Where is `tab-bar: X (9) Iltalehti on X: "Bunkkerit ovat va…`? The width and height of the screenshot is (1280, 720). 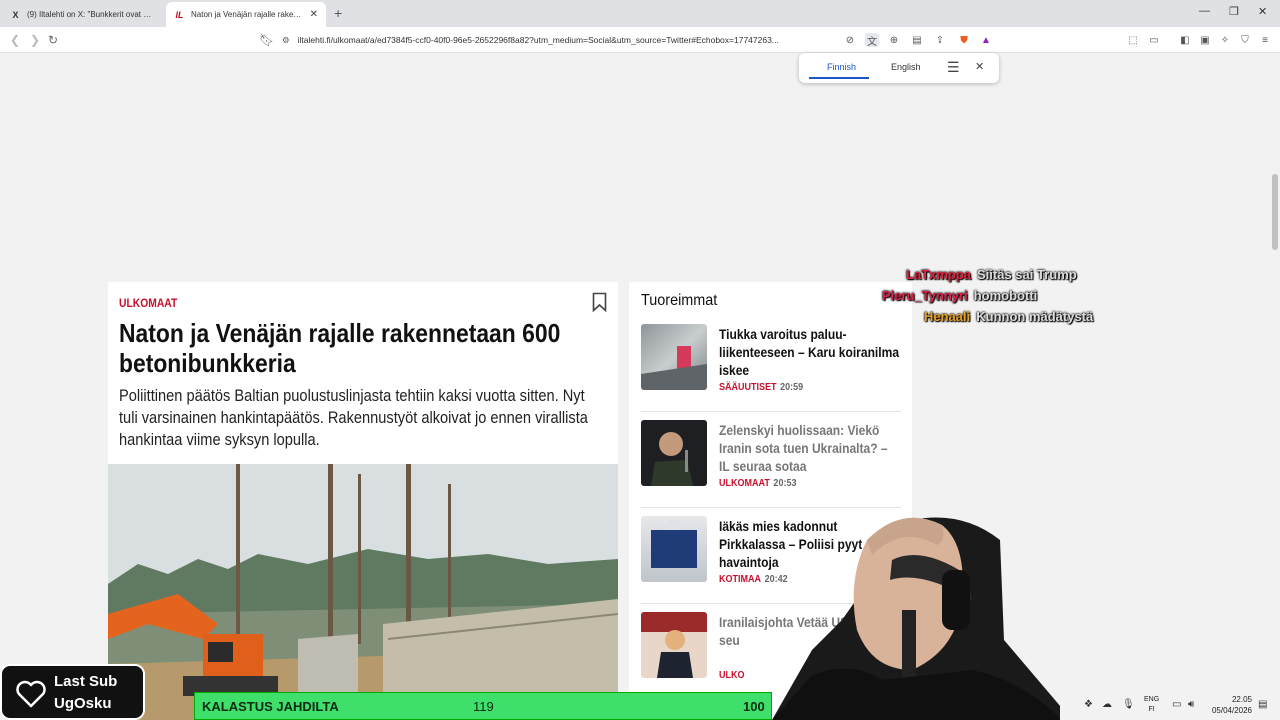 tab-bar: X (9) Iltalehti on X: "Bunkkerit ovat va… is located at coordinates (640, 13).